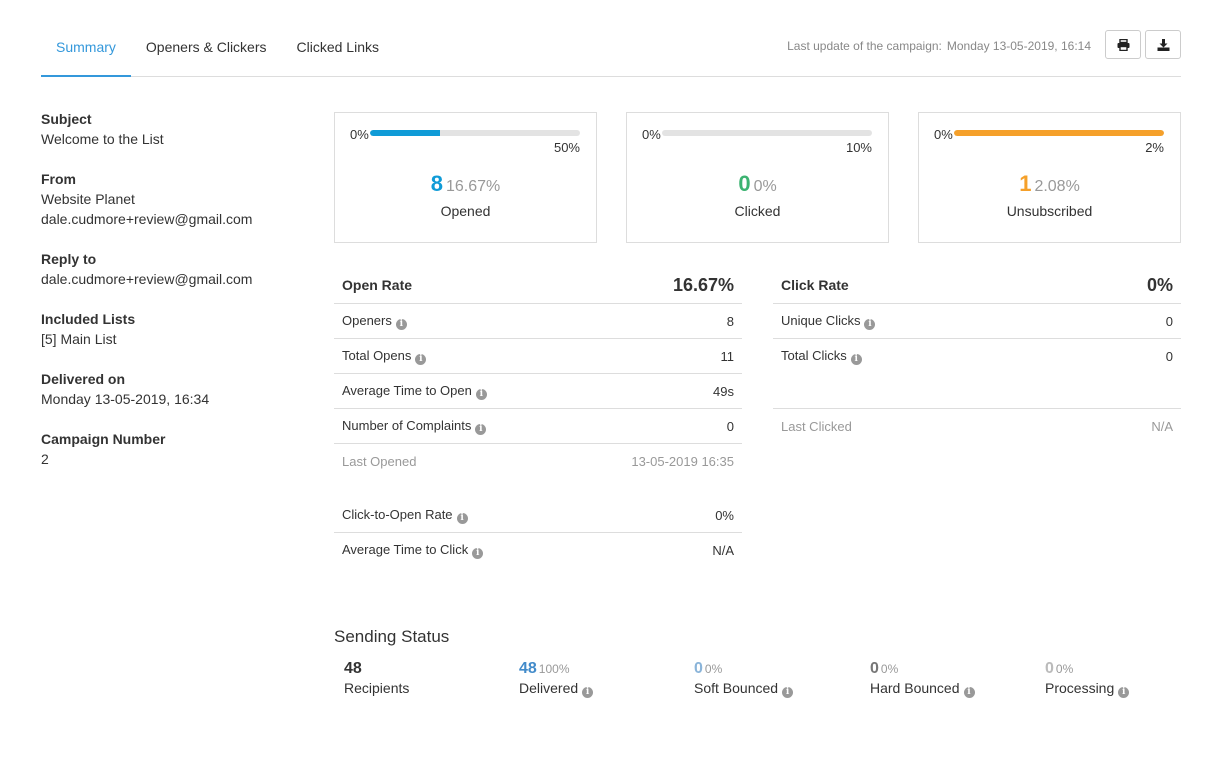 This screenshot has width=1222, height=758. Describe the element at coordinates (147, 219) in the screenshot. I see `from-email: dale.cudmore+review@gmail.com` at that location.